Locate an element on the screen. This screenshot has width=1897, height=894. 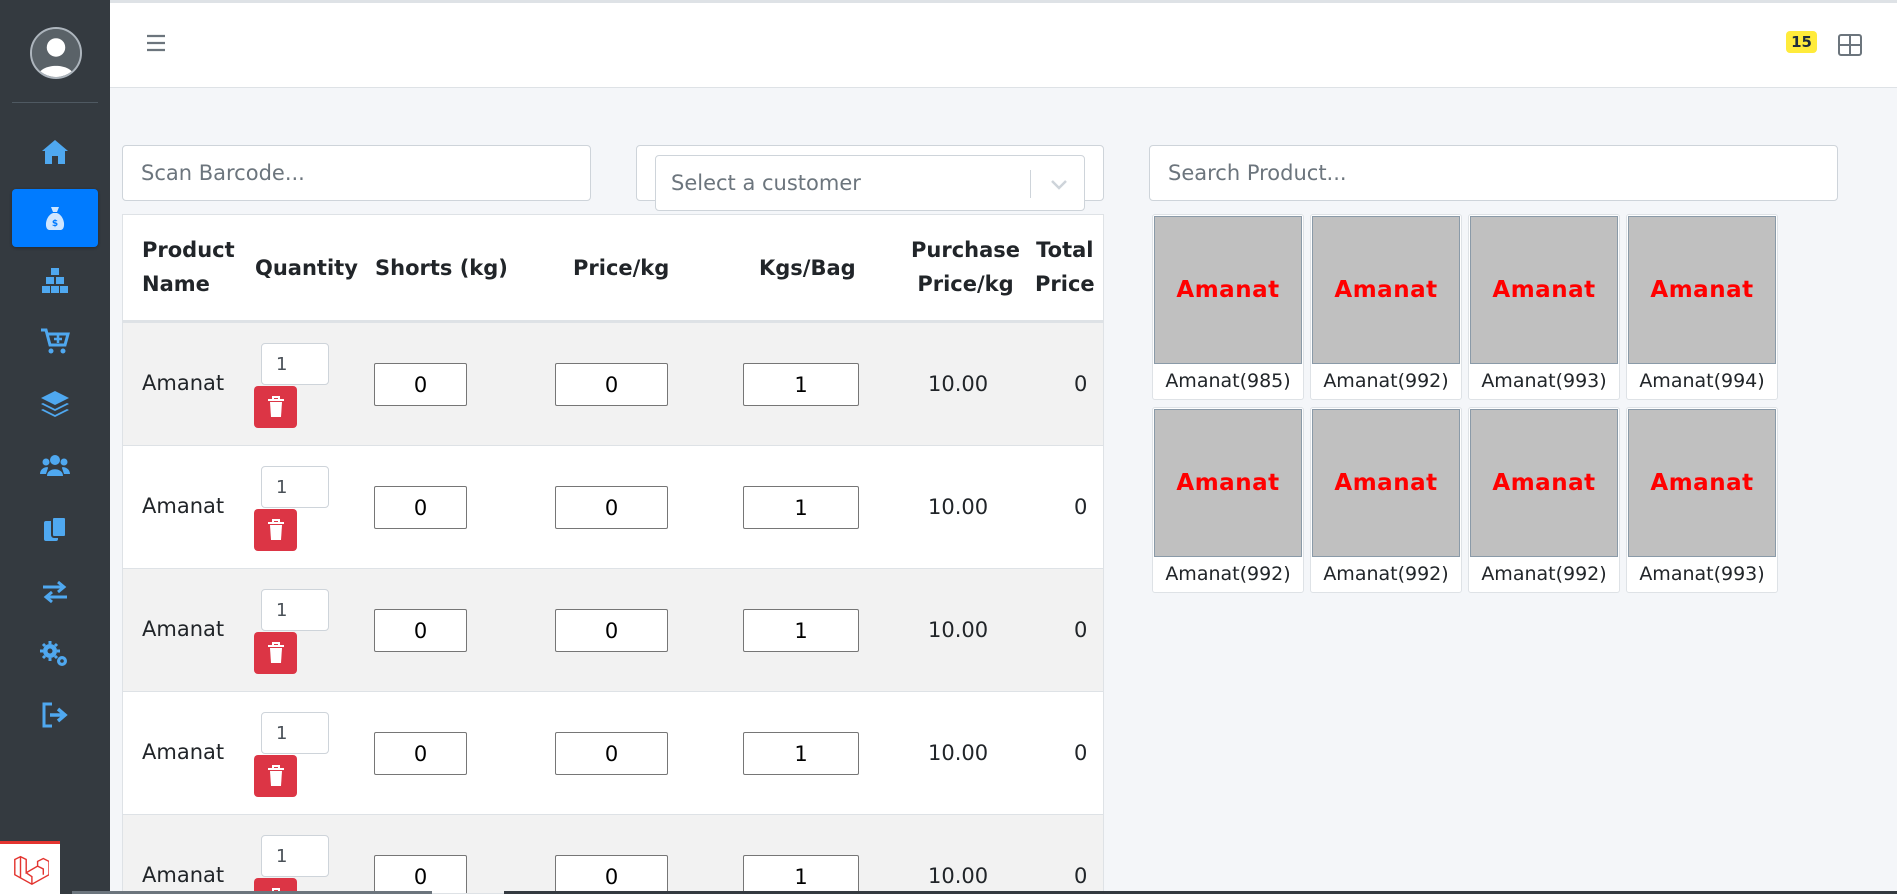
user-avatar is located at coordinates (56, 53).